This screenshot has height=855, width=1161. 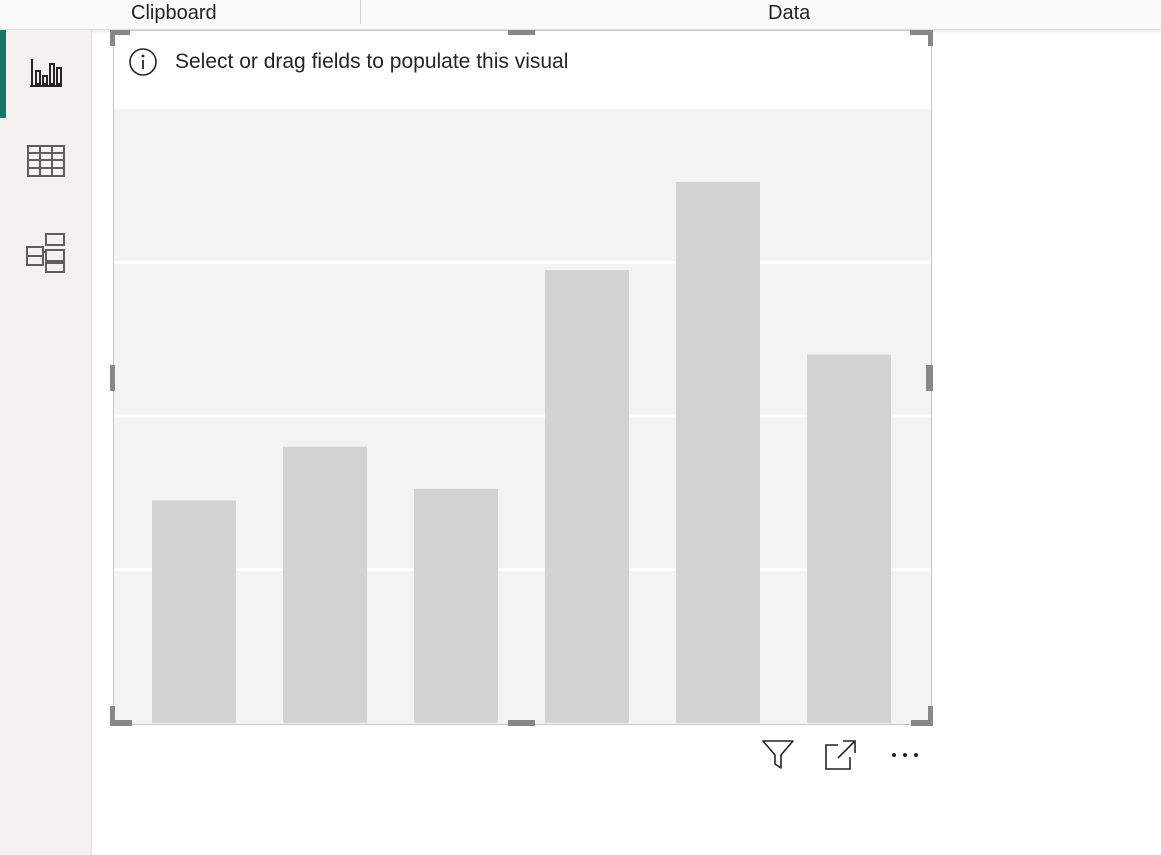 What do you see at coordinates (930, 716) in the screenshot?
I see `resize-handle-bottom-right-vertical` at bounding box center [930, 716].